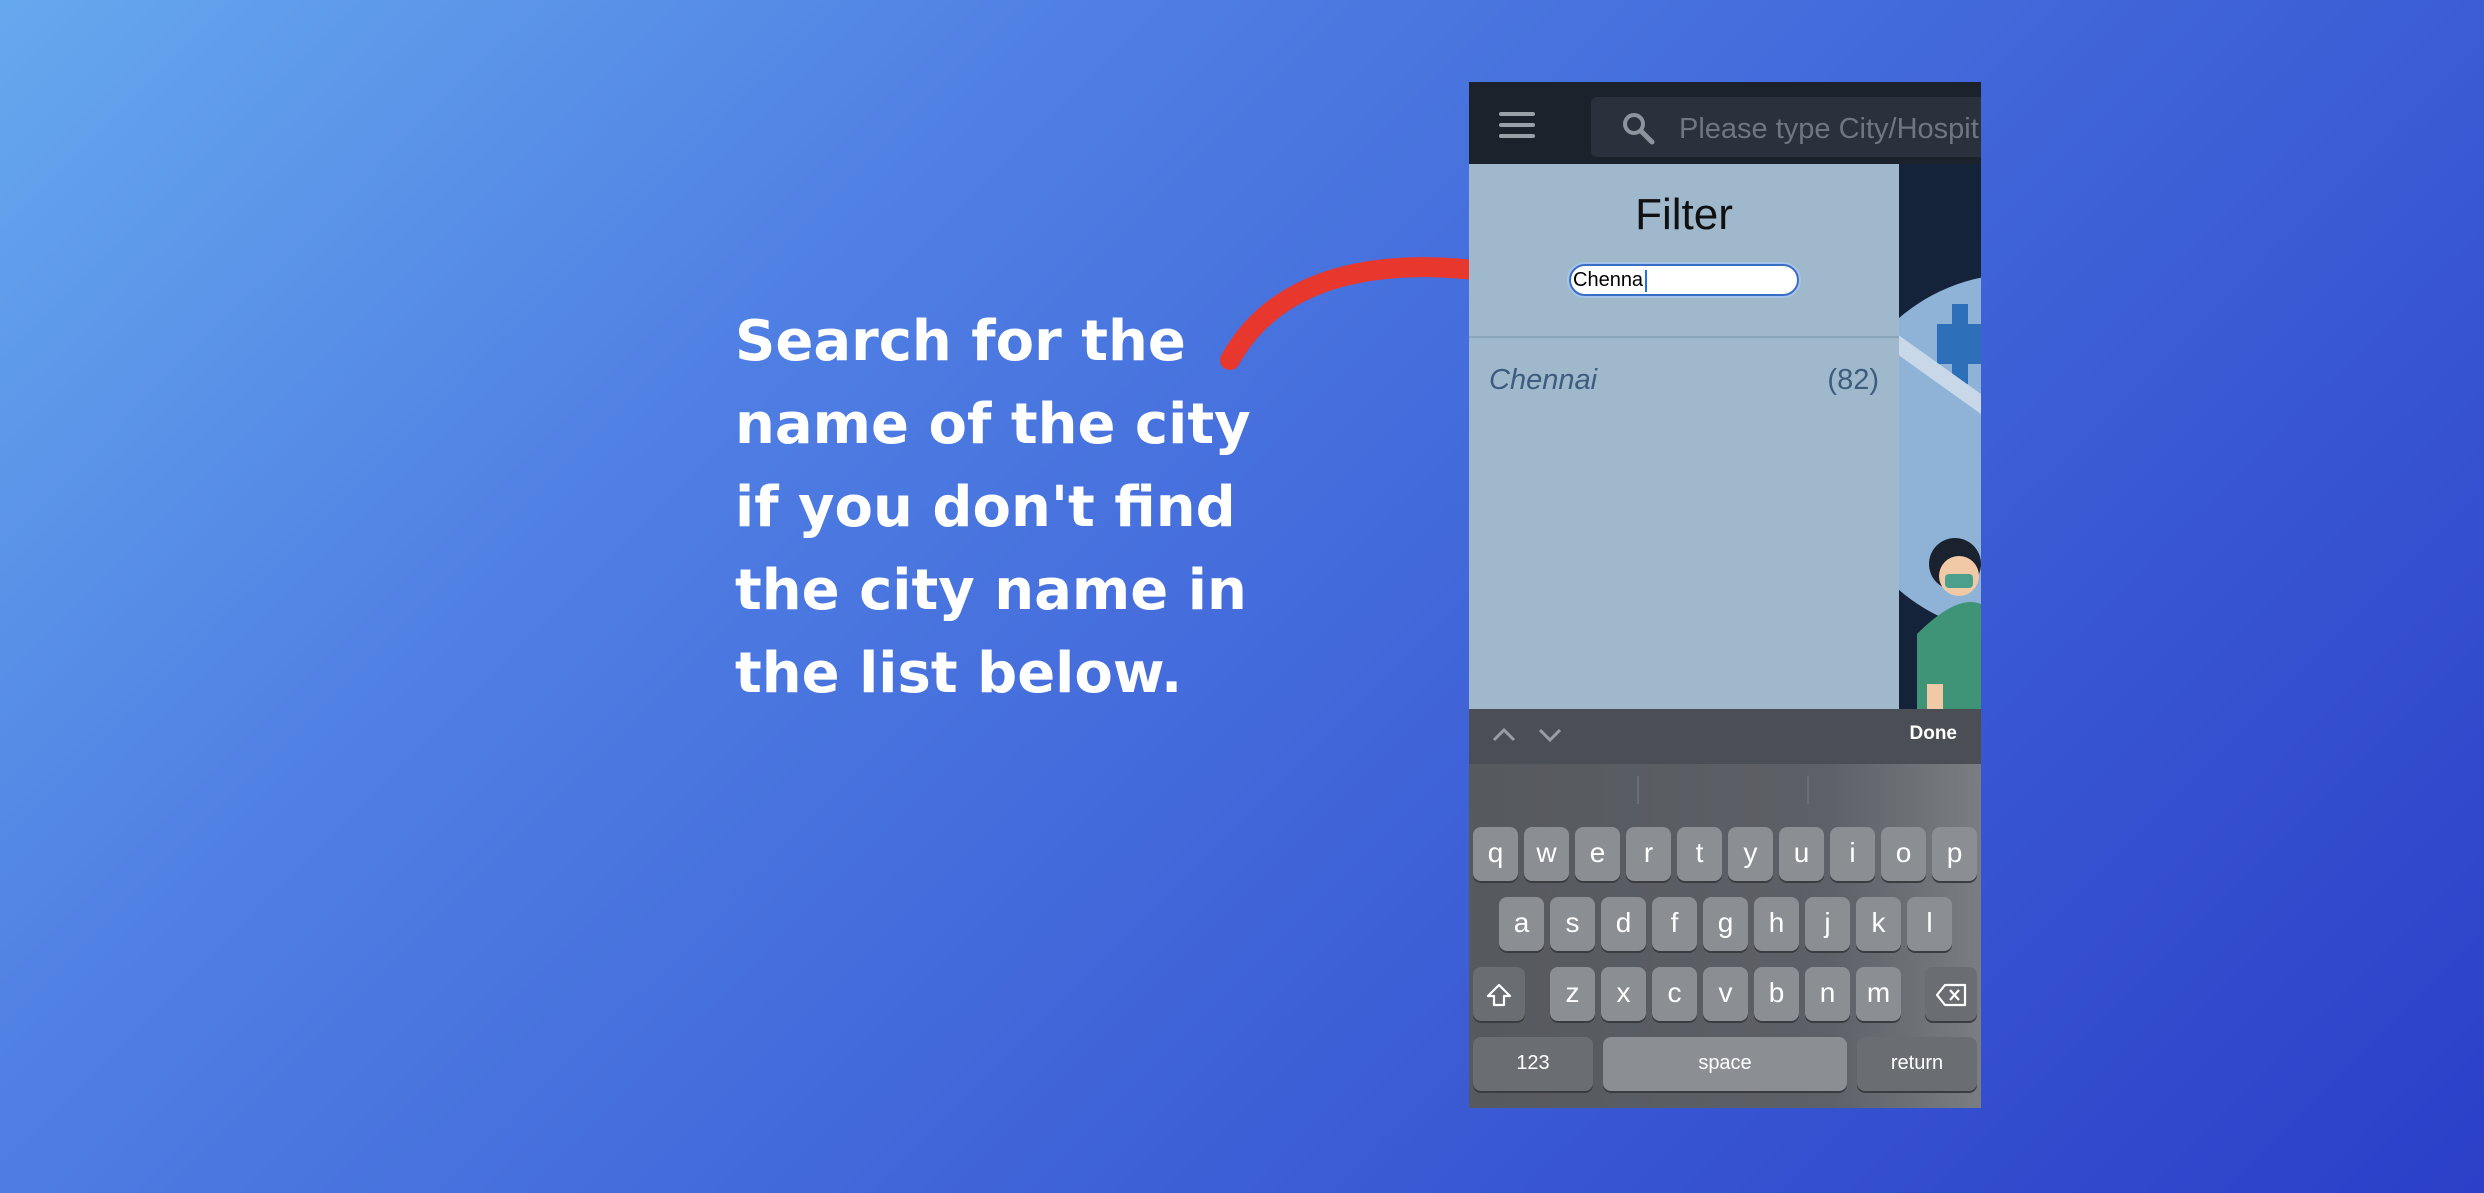 The width and height of the screenshot is (2484, 1193). Describe the element at coordinates (1639, 129) in the screenshot. I see `search-icon` at that location.